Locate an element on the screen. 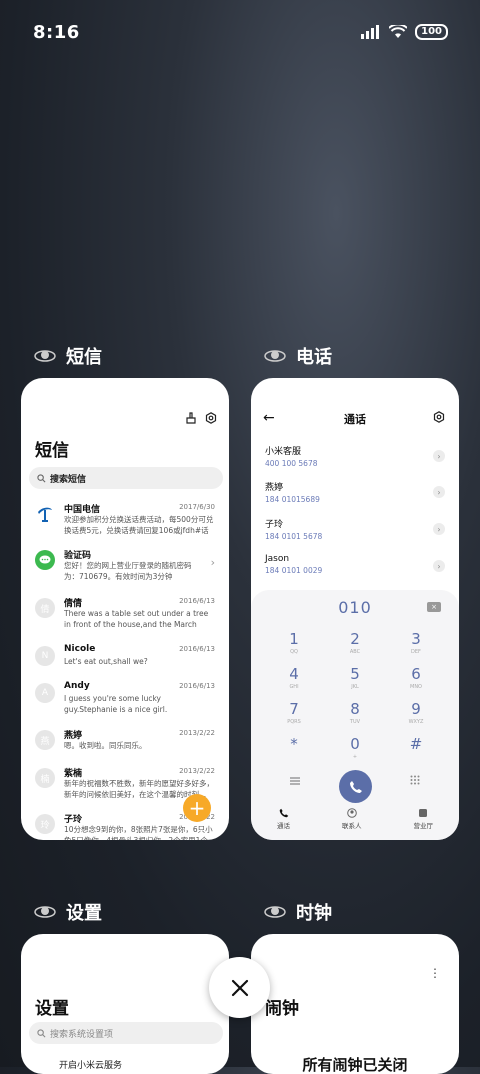 The height and width of the screenshot is (1074, 480). tab-label: 通话 is located at coordinates (283, 826).